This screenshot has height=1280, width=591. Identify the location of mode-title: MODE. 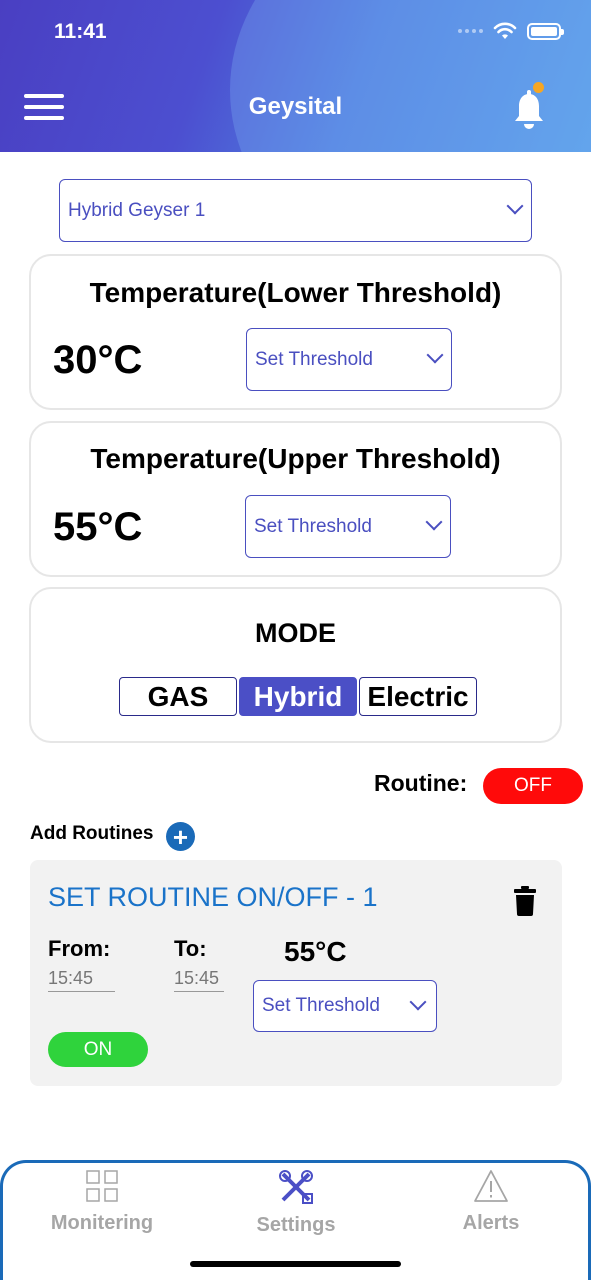
(295, 633).